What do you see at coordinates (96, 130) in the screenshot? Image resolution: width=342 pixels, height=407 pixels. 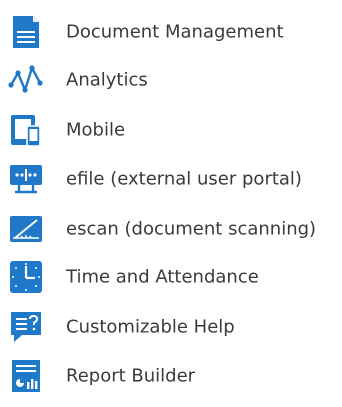 I see `feature-label: Mobile` at bounding box center [96, 130].